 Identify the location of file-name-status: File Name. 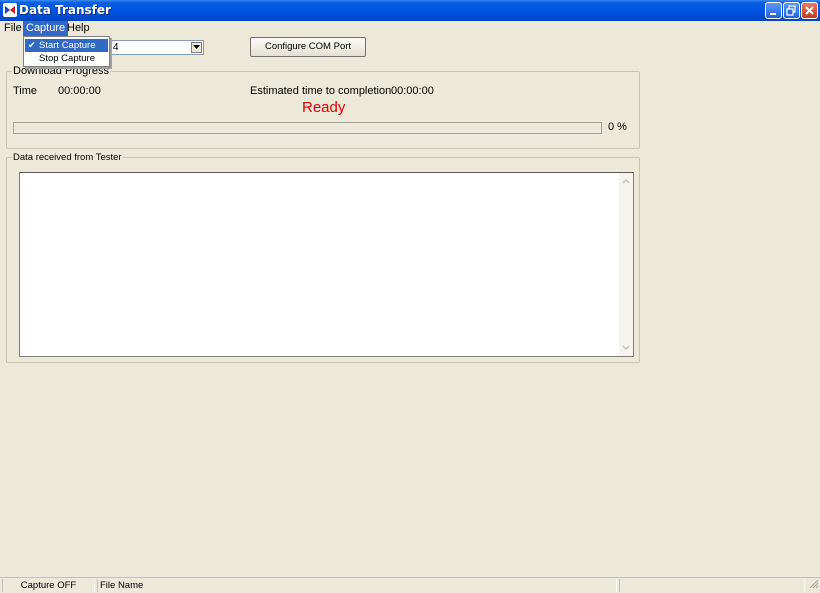
(357, 585).